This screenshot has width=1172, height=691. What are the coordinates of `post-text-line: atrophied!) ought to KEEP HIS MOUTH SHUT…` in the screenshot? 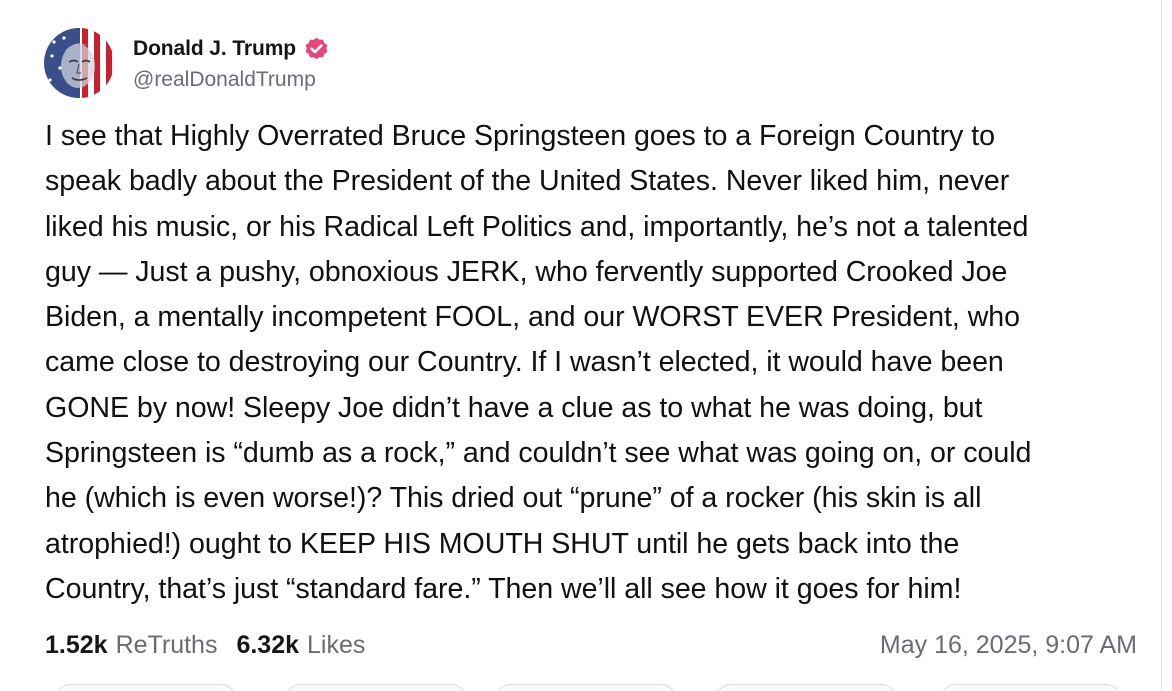 It's located at (502, 543).